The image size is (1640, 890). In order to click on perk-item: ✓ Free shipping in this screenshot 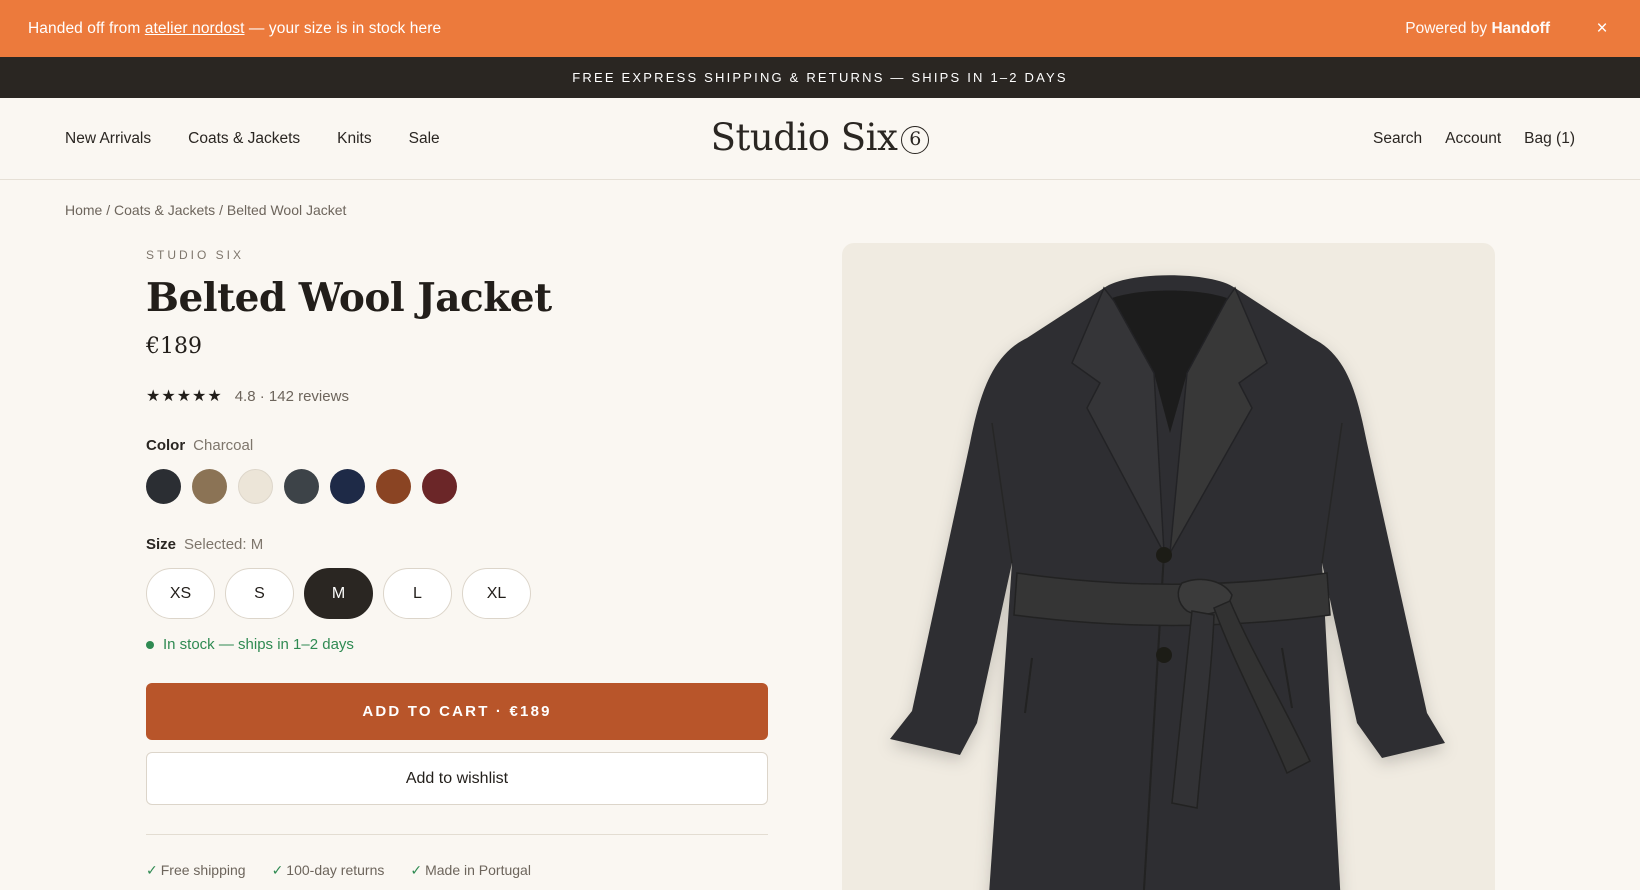, I will do `click(196, 870)`.